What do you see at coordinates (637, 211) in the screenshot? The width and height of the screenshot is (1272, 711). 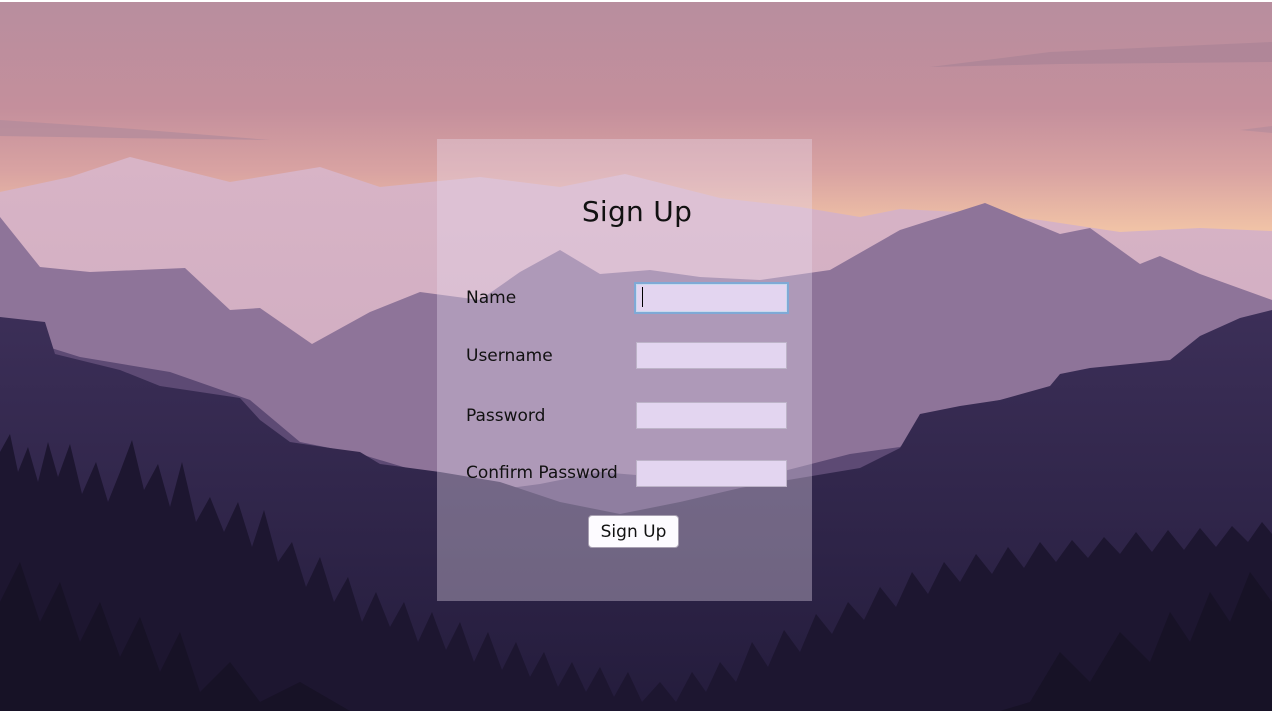 I see `page-title: Sign Up` at bounding box center [637, 211].